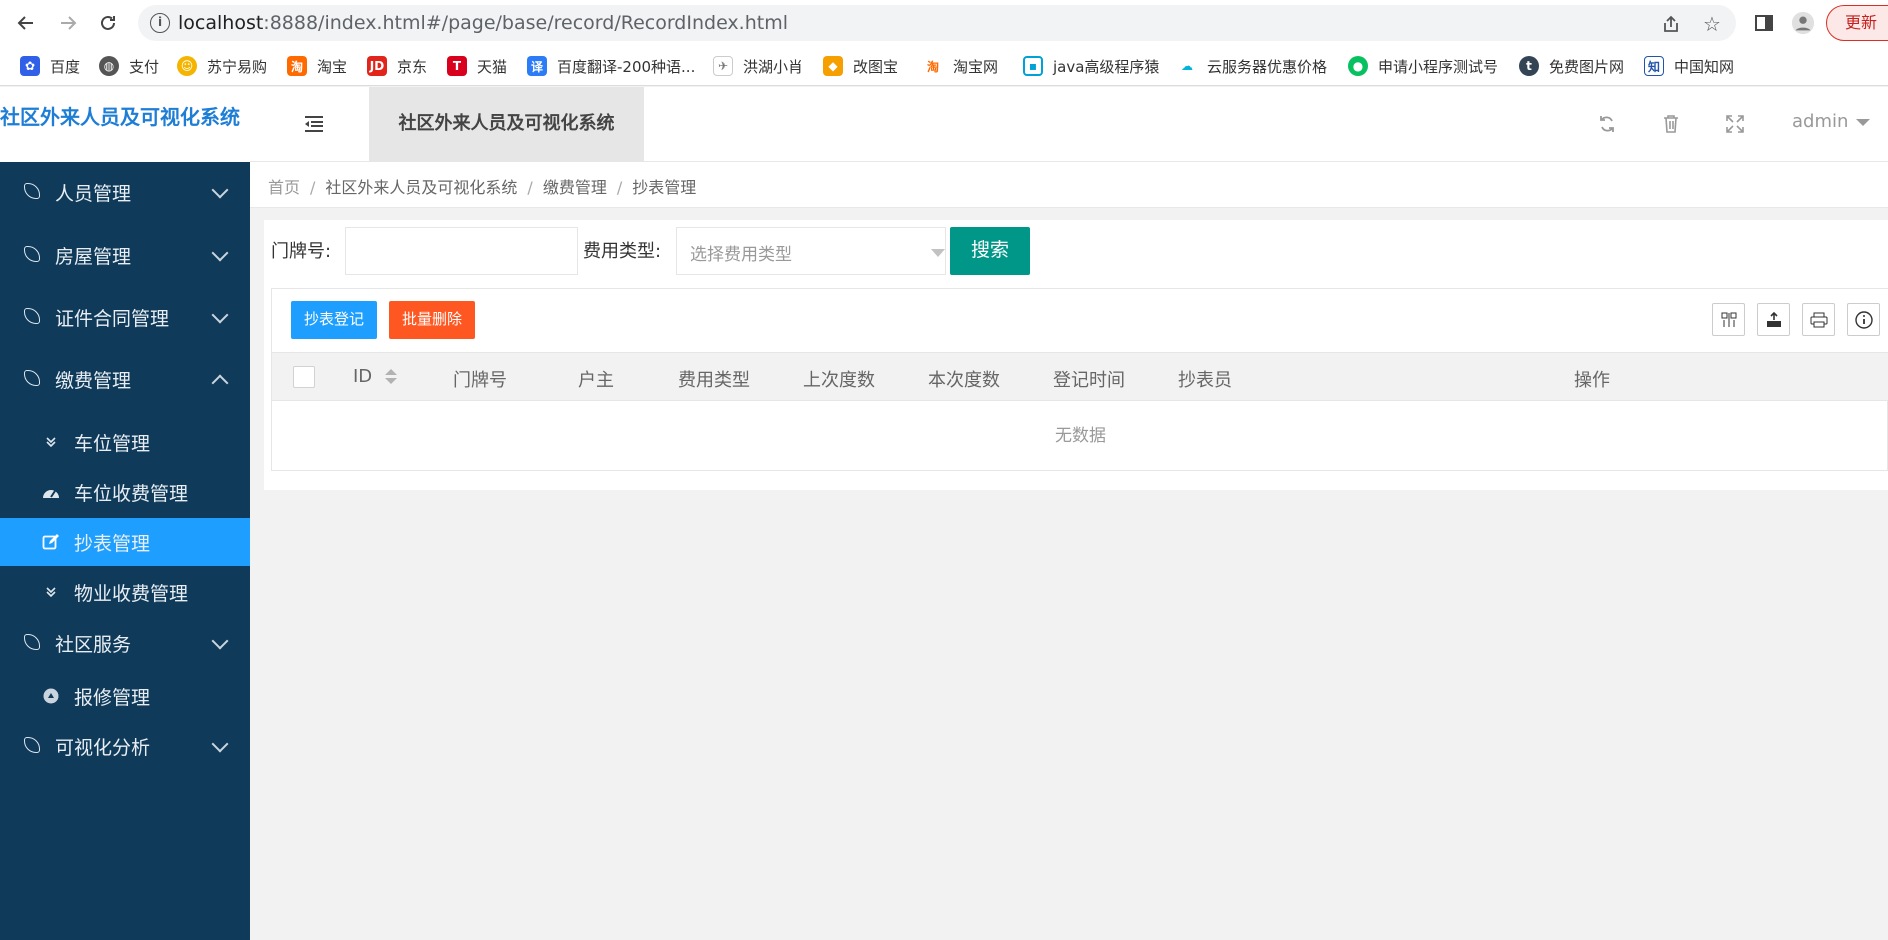 Image resolution: width=1888 pixels, height=940 pixels. Describe the element at coordinates (1267, 66) in the screenshot. I see `bookmark-label: 云服务器优惠价格` at that location.